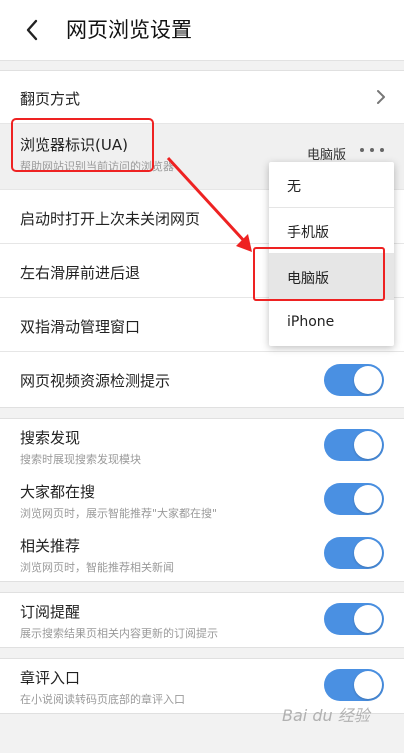  I want to click on trending-toggle, so click(354, 499).